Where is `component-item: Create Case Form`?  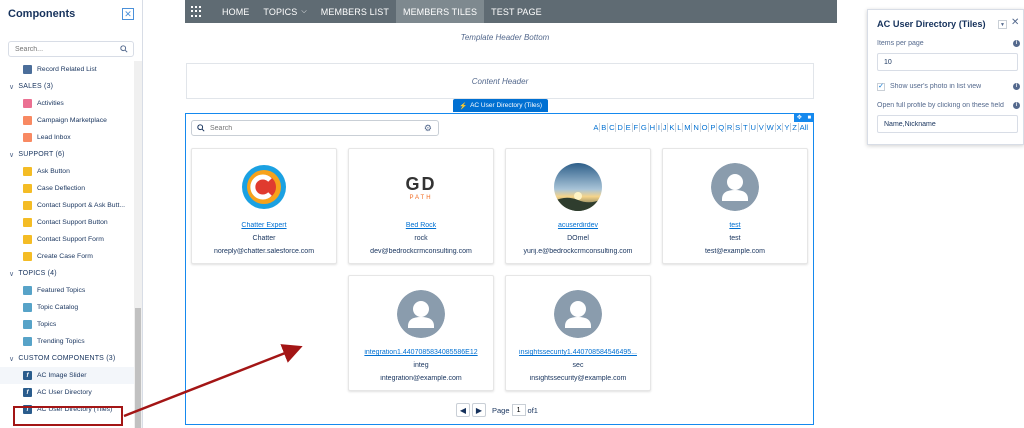 component-item: Create Case Form is located at coordinates (67, 256).